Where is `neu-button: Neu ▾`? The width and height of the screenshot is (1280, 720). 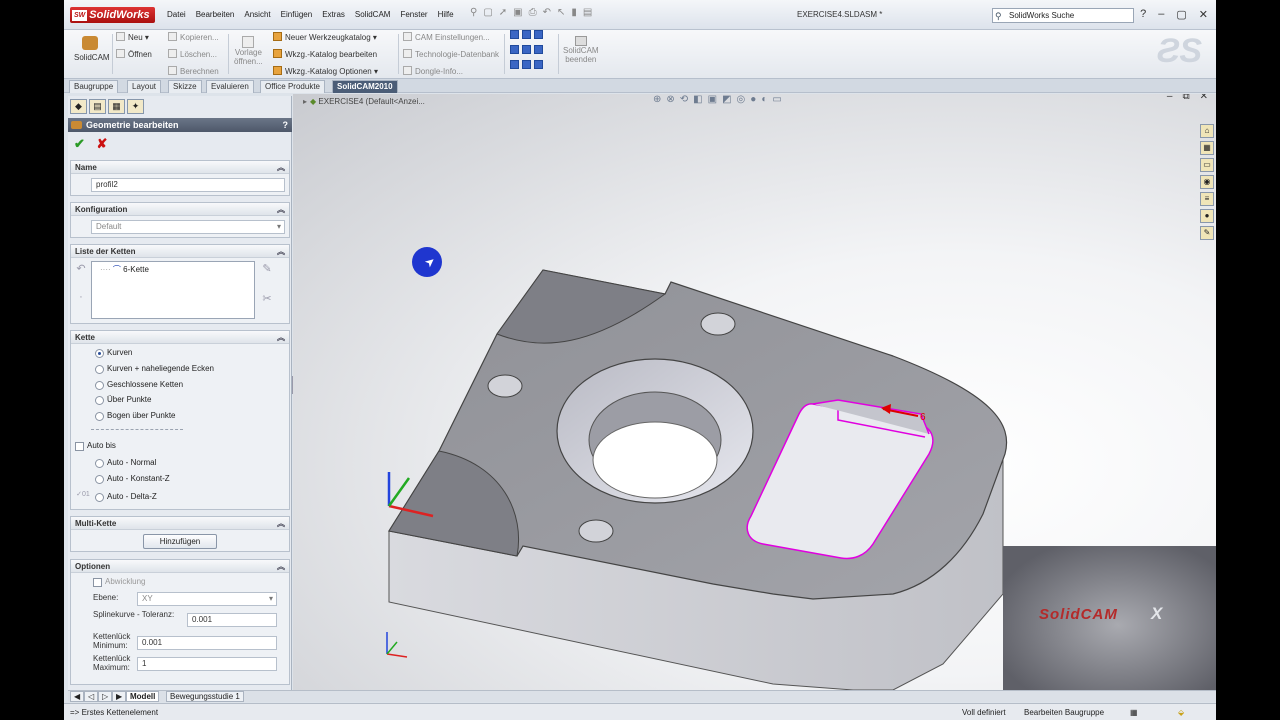
neu-button: Neu ▾ is located at coordinates (132, 37).